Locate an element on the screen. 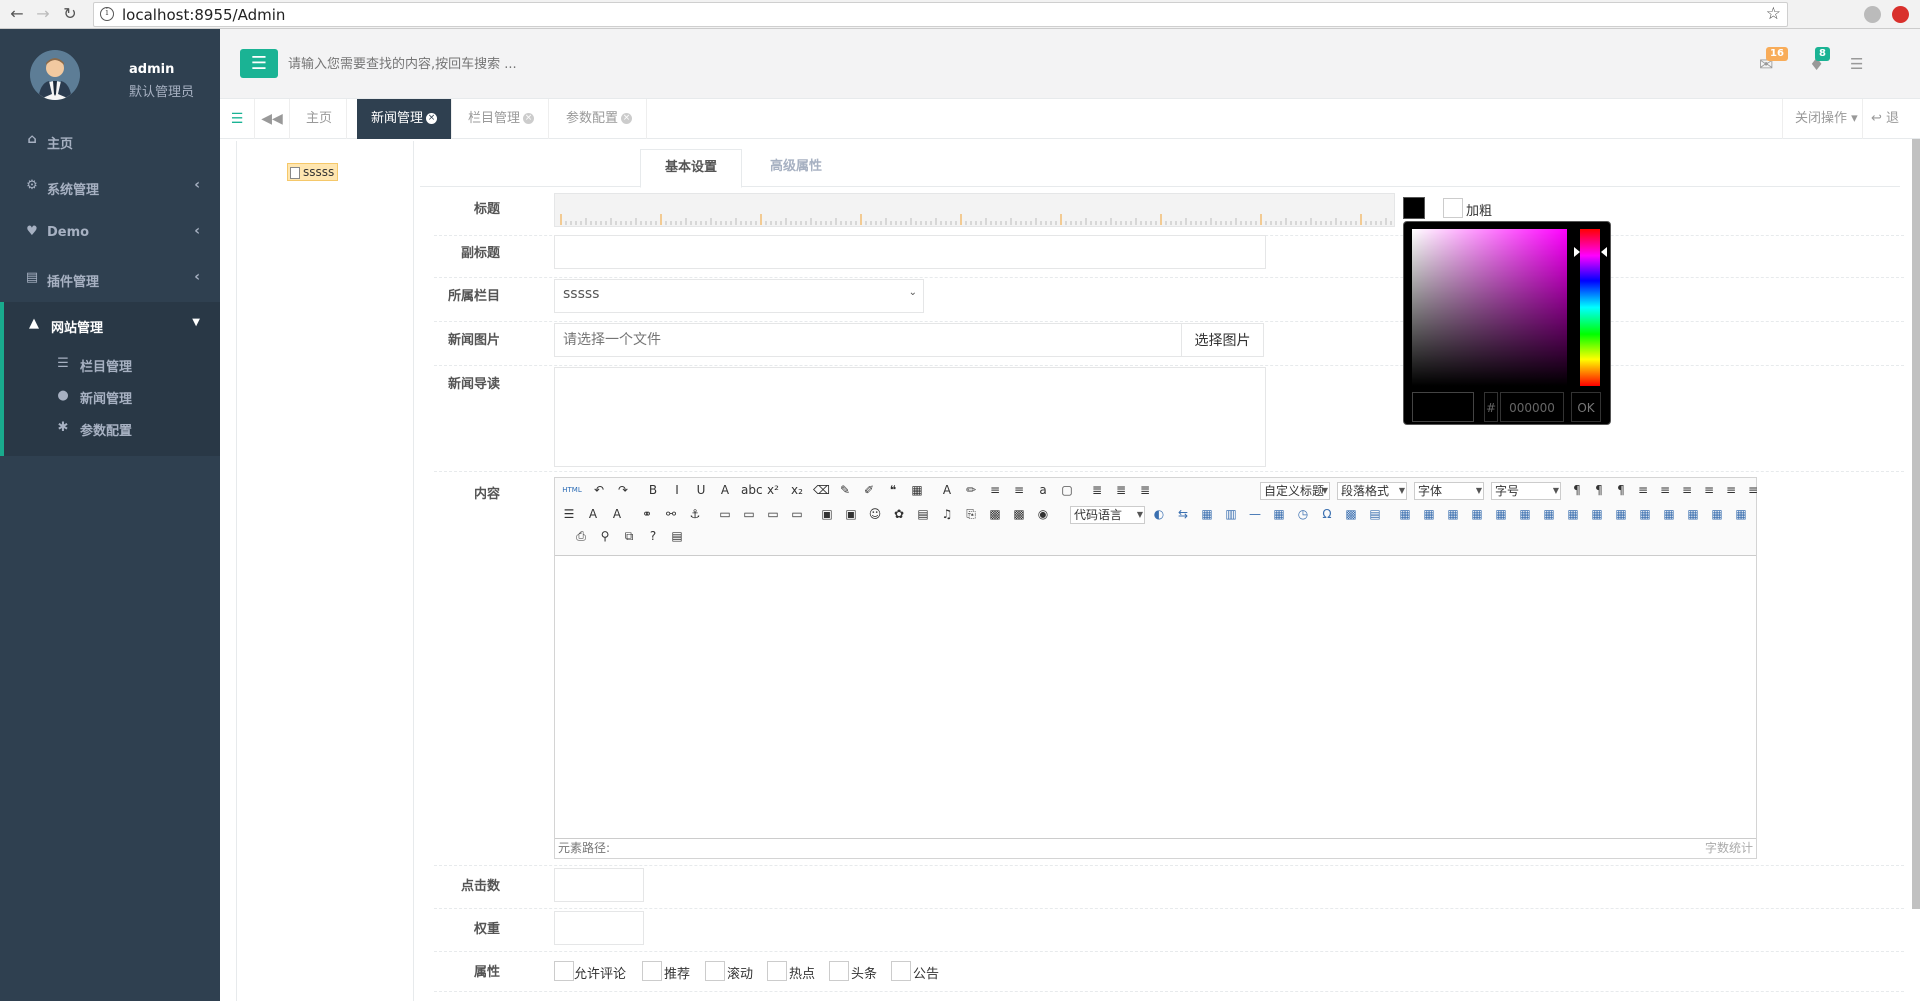 This screenshot has width=1920, height=1001. editor-tool-icon: ▣ is located at coordinates (851, 514).